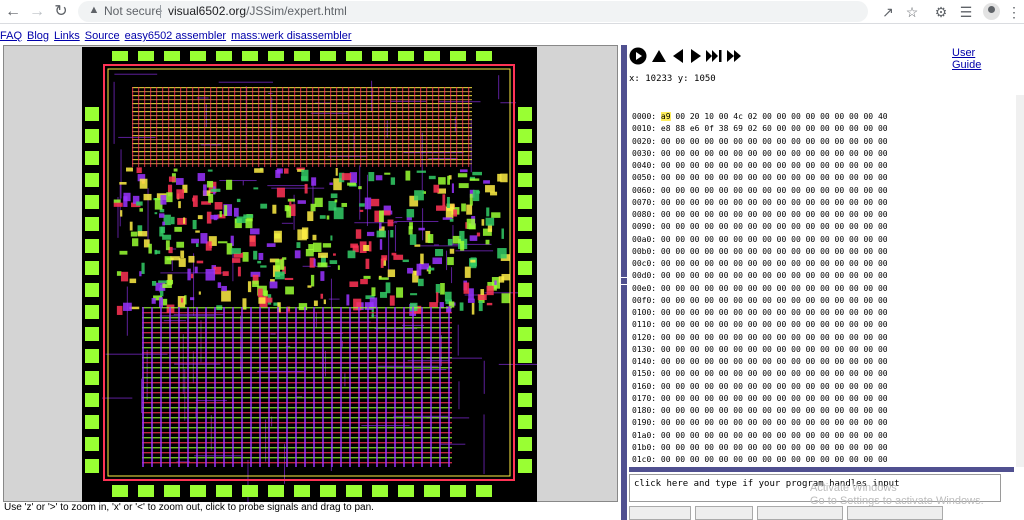 This screenshot has height=520, width=1024. Describe the element at coordinates (666, 128) in the screenshot. I see `memory-byte: e8` at that location.